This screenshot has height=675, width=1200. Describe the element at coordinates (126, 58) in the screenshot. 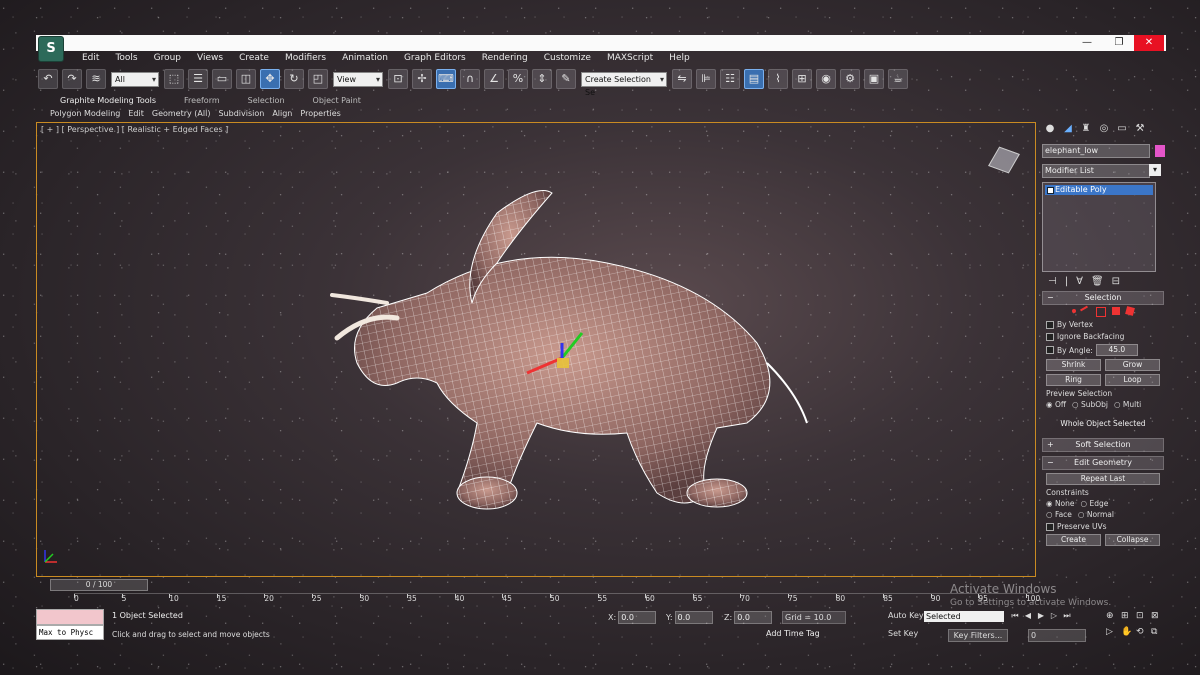

I see `menu-tools: Tools` at that location.